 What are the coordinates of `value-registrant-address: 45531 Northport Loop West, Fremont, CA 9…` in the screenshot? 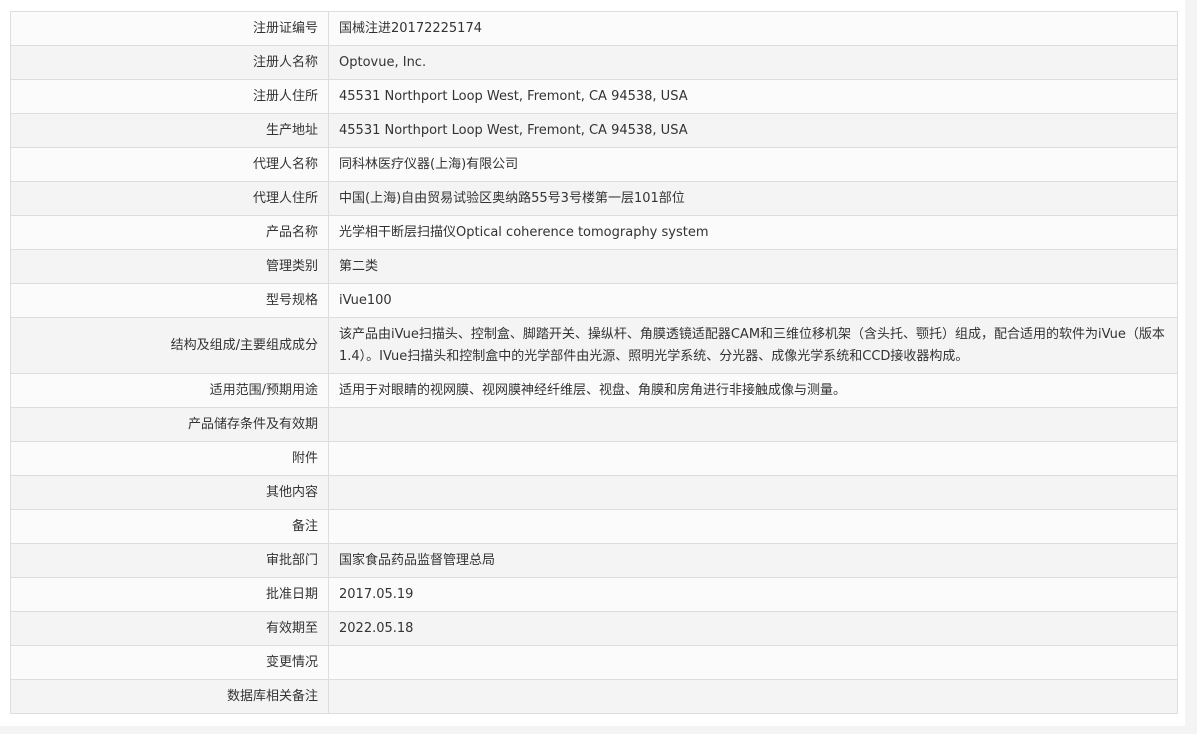 It's located at (753, 96).